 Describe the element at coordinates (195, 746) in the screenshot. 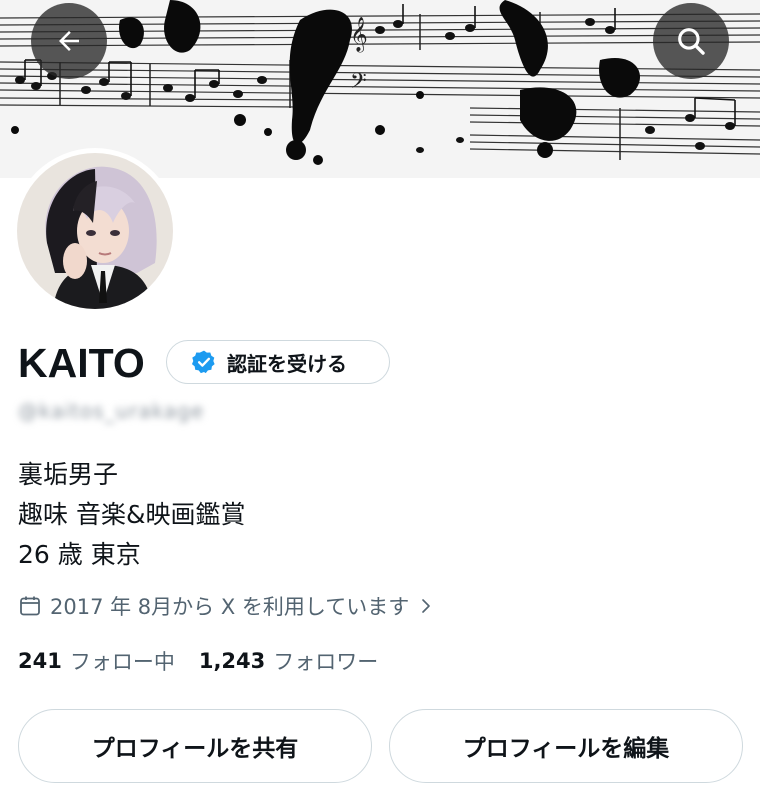

I see `share-profile-button: プロフィールを共有` at that location.